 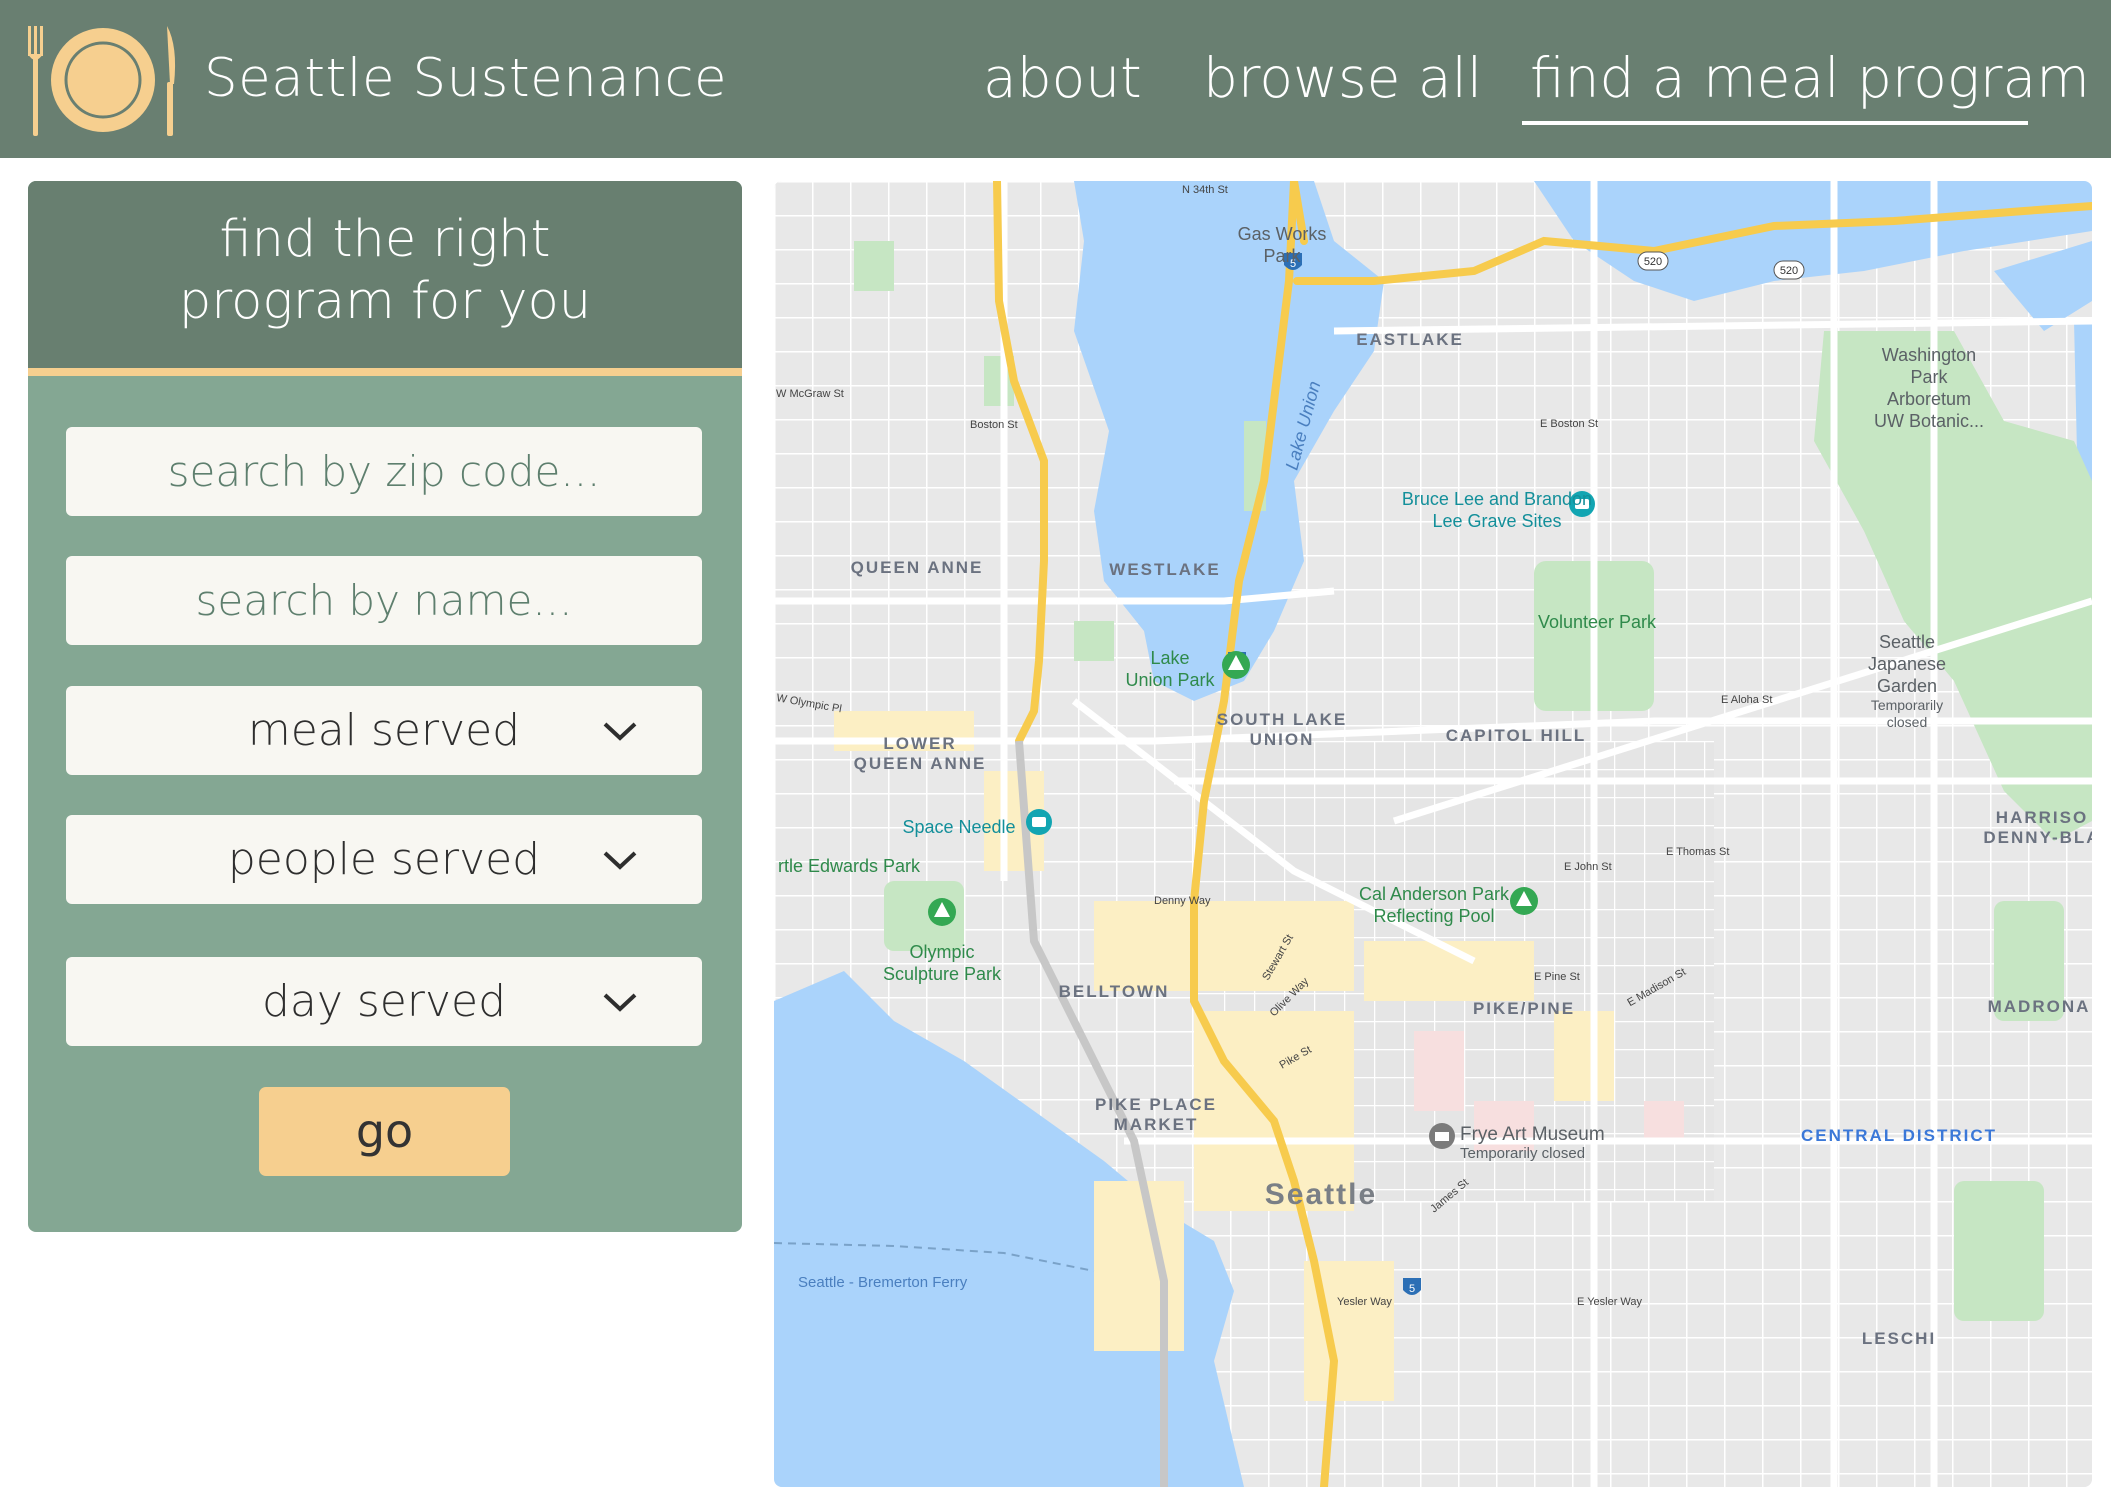 What do you see at coordinates (883, 1282) in the screenshot?
I see `ferry-label: Seattle - Bremerton Ferry` at bounding box center [883, 1282].